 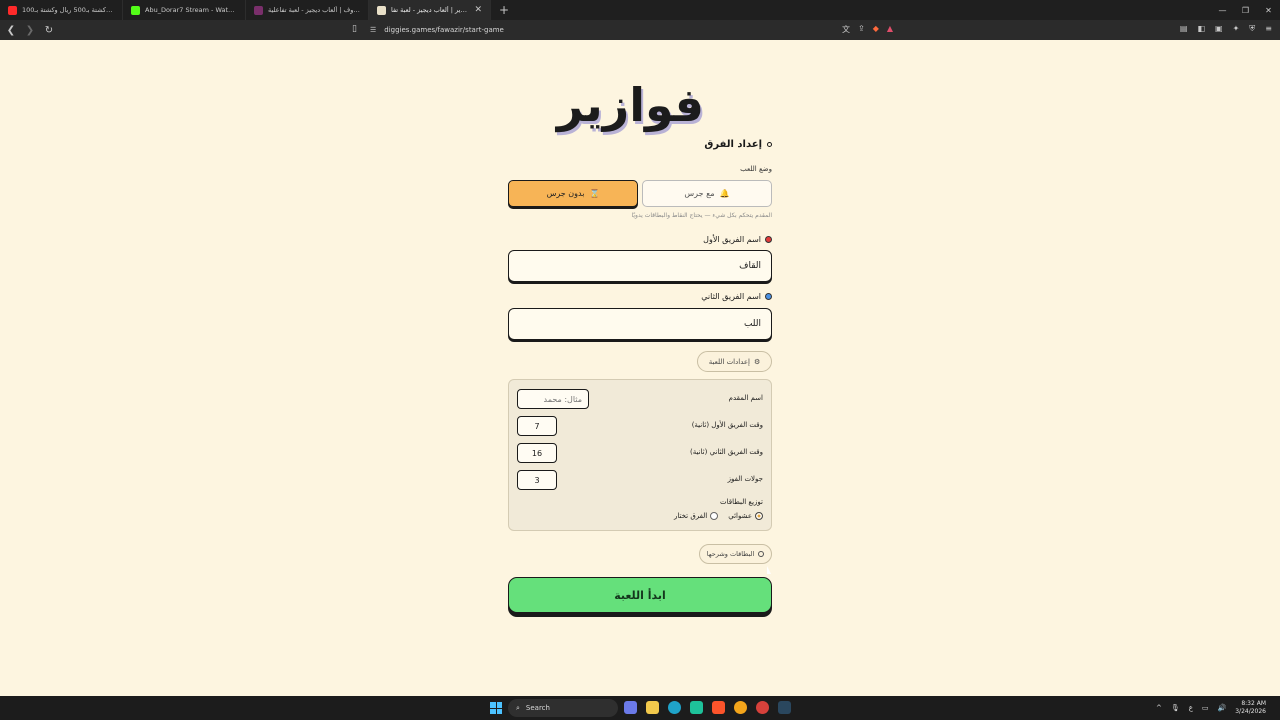 What do you see at coordinates (769, 144) in the screenshot?
I see `bullet-icon` at bounding box center [769, 144].